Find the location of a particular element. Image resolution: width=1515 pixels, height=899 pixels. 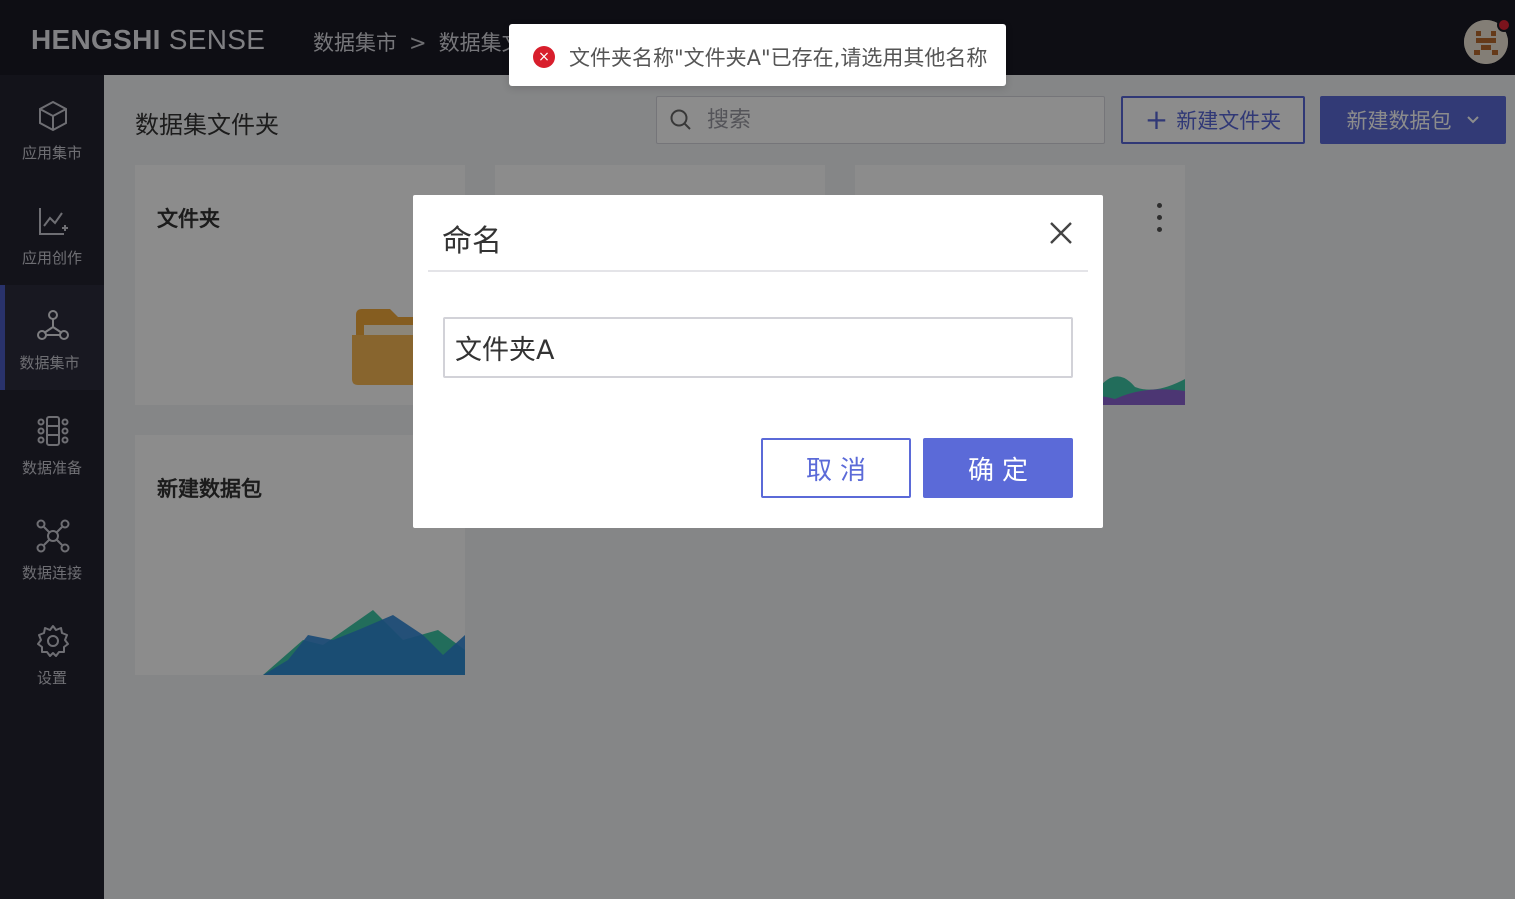

error-icon: × is located at coordinates (544, 57).